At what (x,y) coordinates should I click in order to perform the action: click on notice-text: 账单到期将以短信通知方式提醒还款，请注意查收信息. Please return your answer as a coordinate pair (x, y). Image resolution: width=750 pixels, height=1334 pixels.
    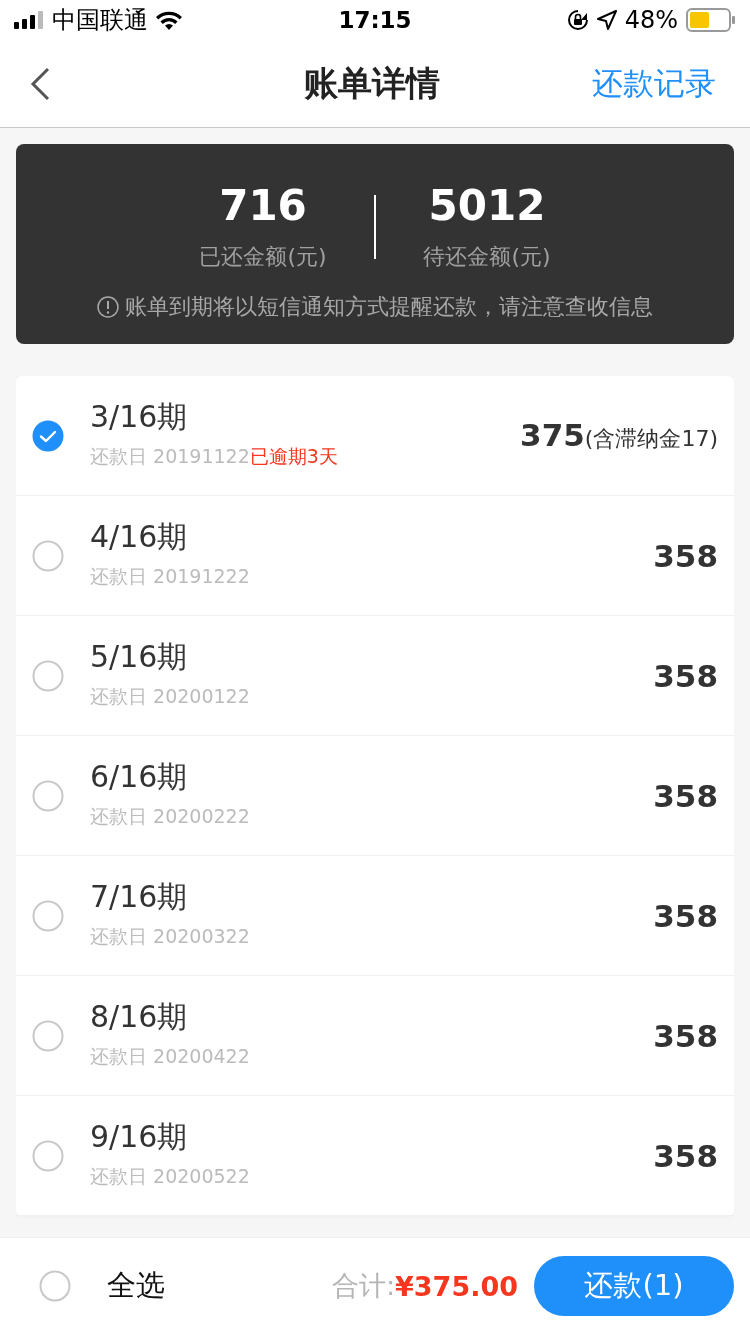
    Looking at the image, I should click on (389, 307).